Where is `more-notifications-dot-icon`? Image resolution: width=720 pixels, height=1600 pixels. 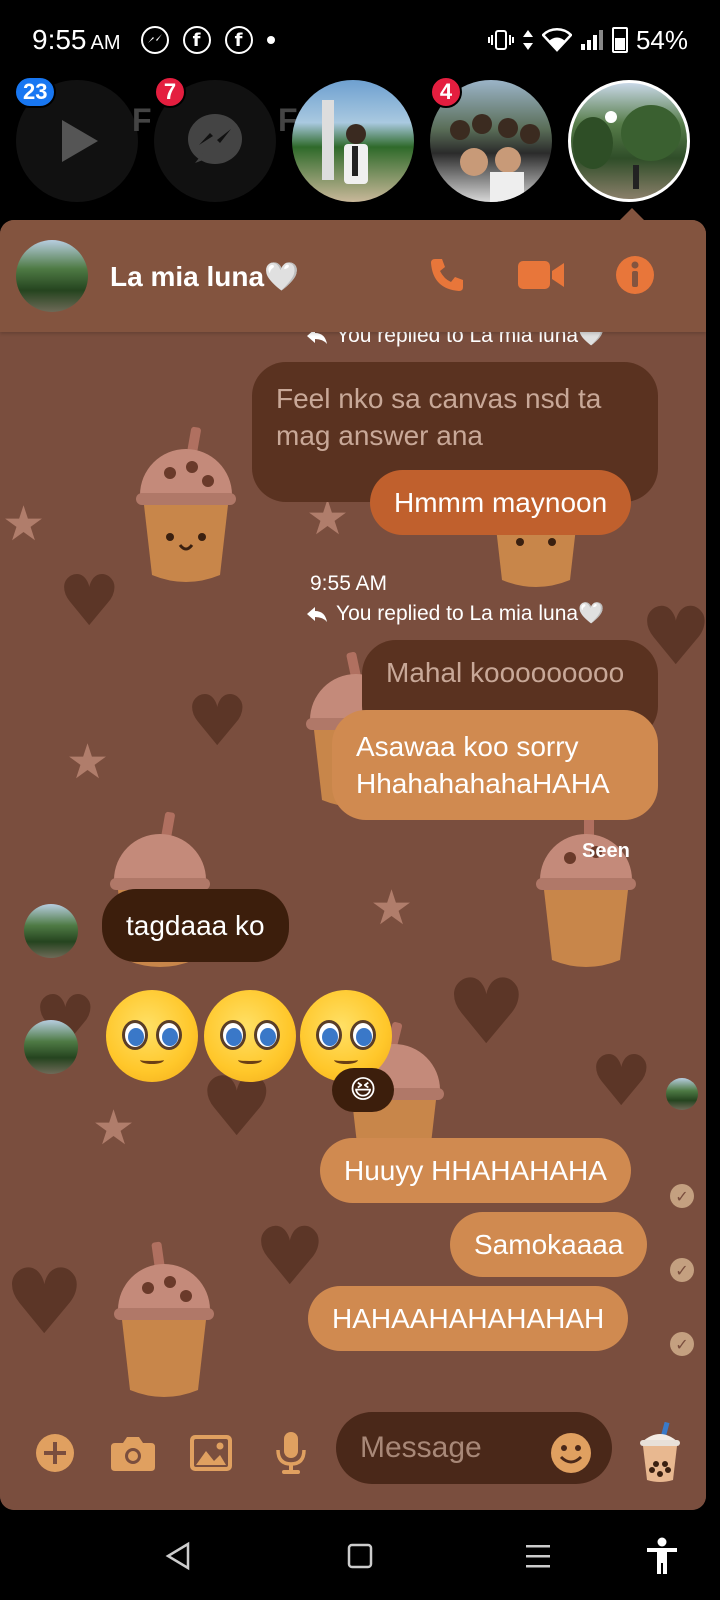
more-notifications-dot-icon is located at coordinates (270, 40).